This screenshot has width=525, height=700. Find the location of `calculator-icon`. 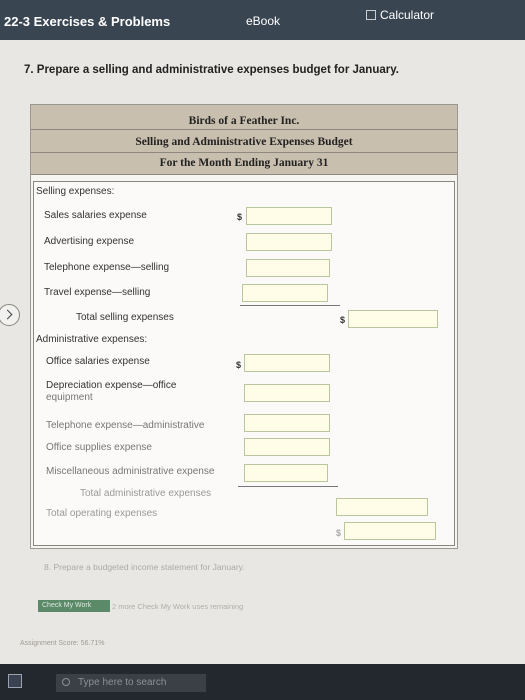

calculator-icon is located at coordinates (371, 15).